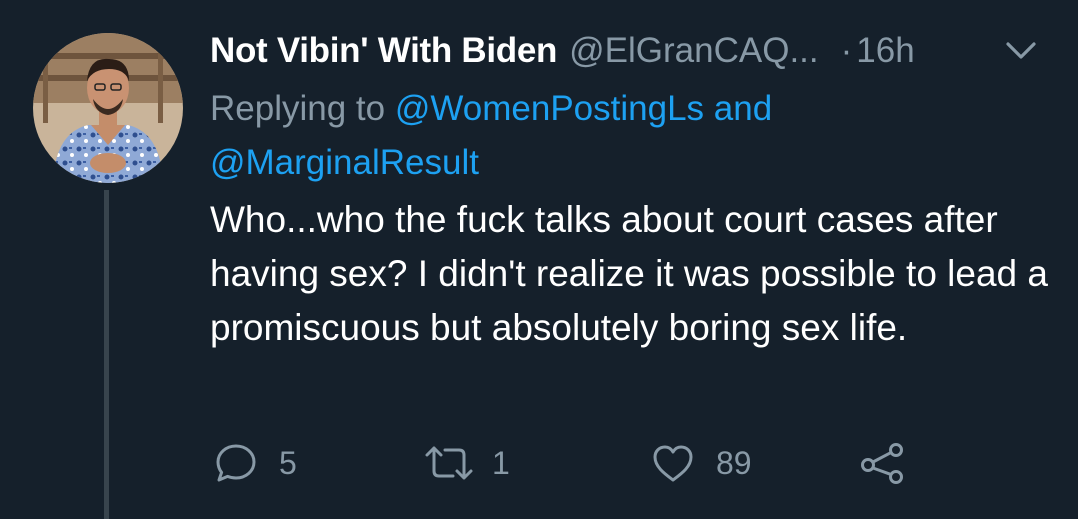  I want to click on chevron-down-icon, so click(1021, 50).